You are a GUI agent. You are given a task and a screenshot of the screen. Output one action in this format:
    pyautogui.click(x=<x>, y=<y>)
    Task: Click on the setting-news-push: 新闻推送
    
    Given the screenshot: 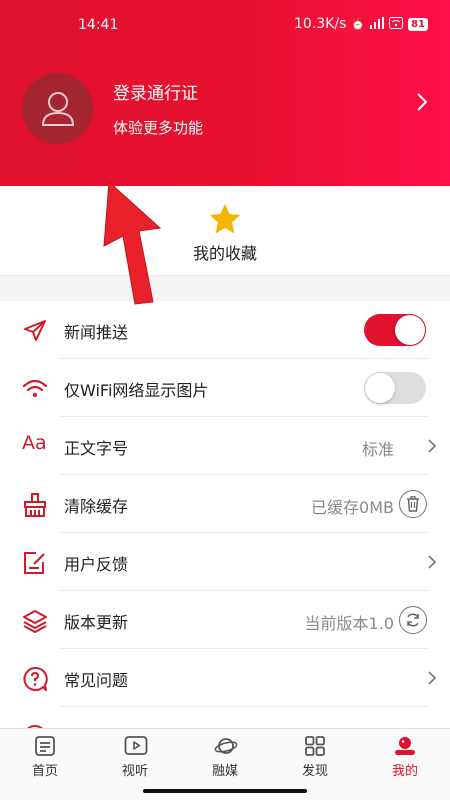 What is the action you would take?
    pyautogui.click(x=225, y=330)
    